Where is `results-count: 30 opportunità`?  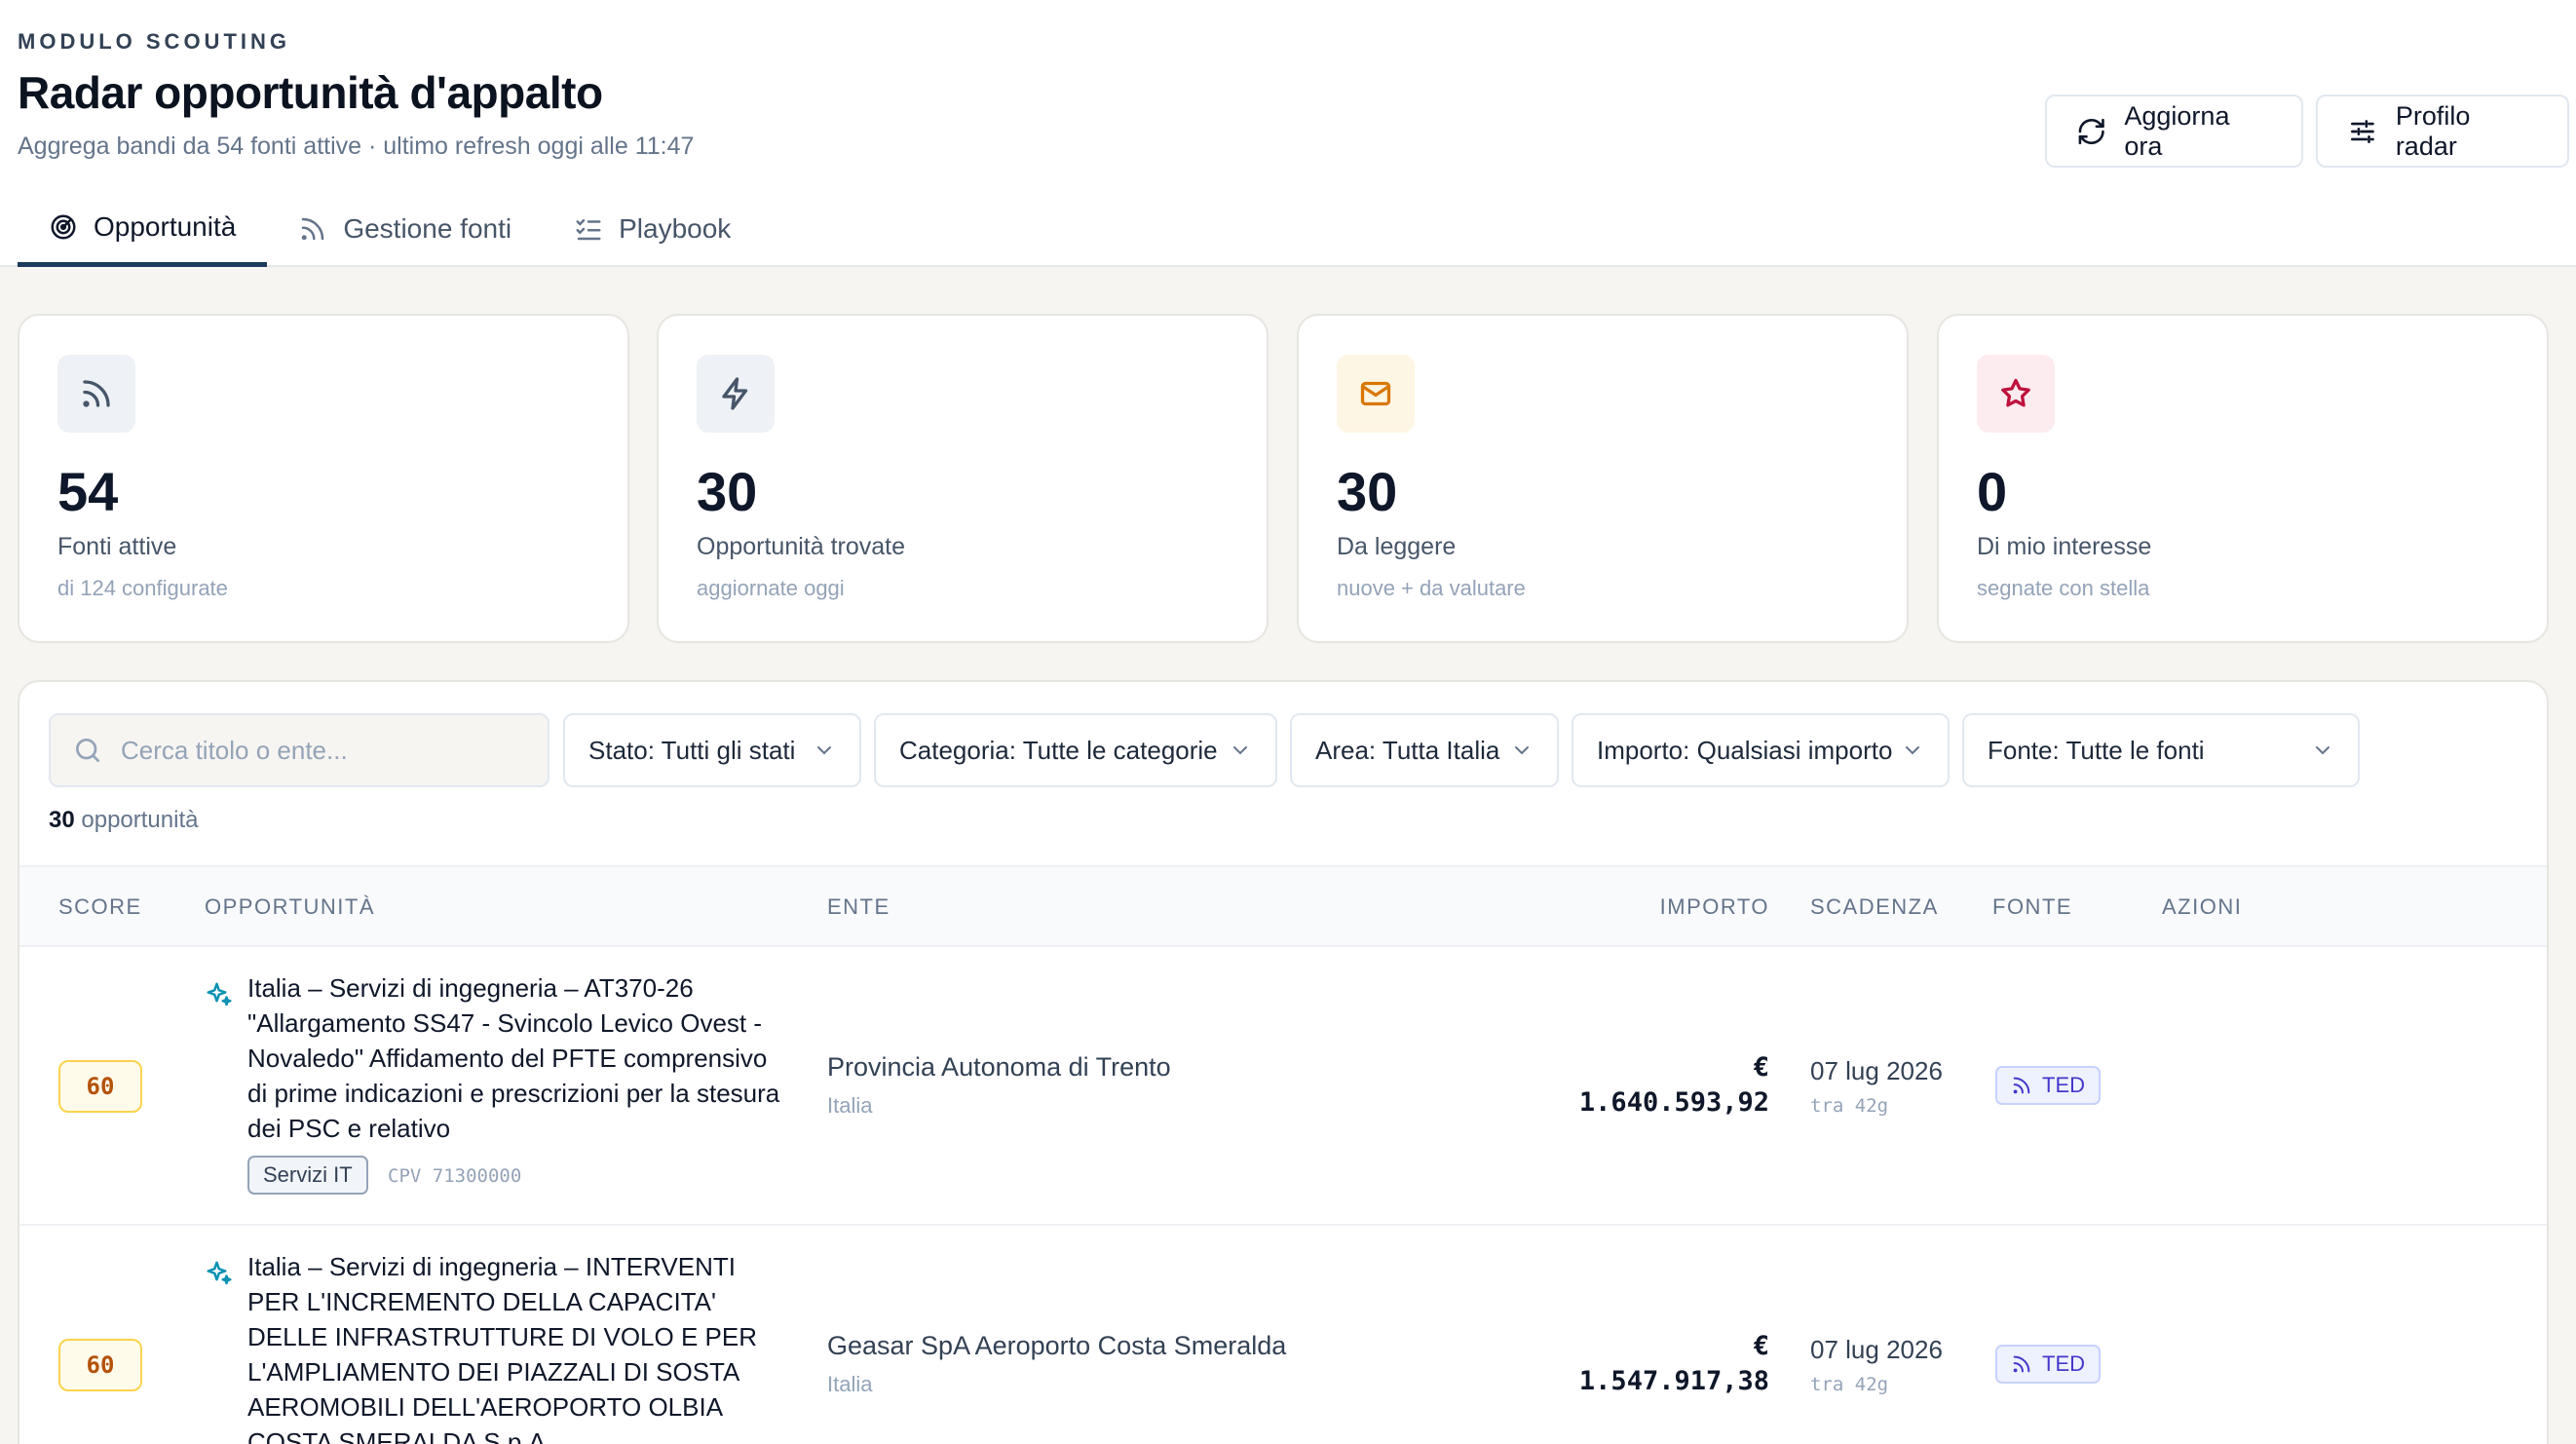
results-count: 30 opportunità is located at coordinates (123, 820).